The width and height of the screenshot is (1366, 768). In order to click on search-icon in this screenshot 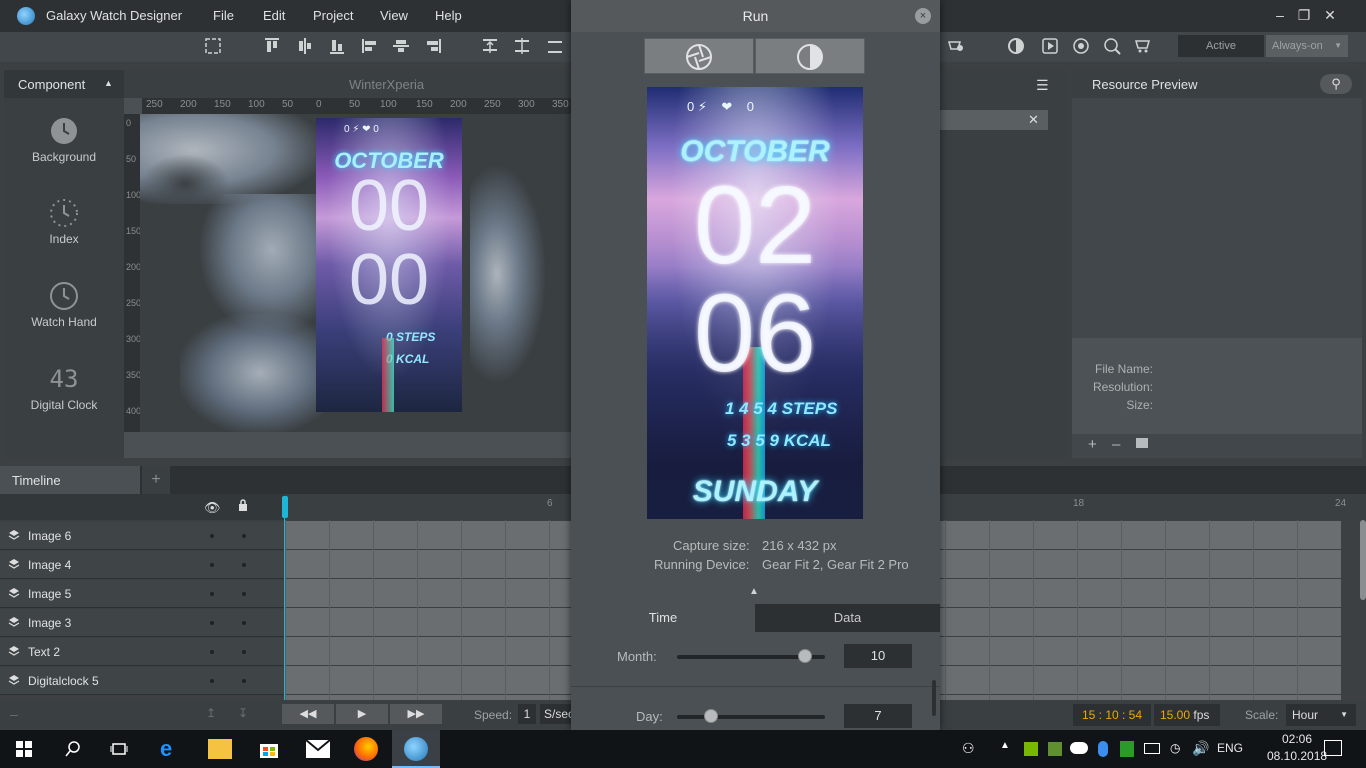, I will do `click(73, 749)`.